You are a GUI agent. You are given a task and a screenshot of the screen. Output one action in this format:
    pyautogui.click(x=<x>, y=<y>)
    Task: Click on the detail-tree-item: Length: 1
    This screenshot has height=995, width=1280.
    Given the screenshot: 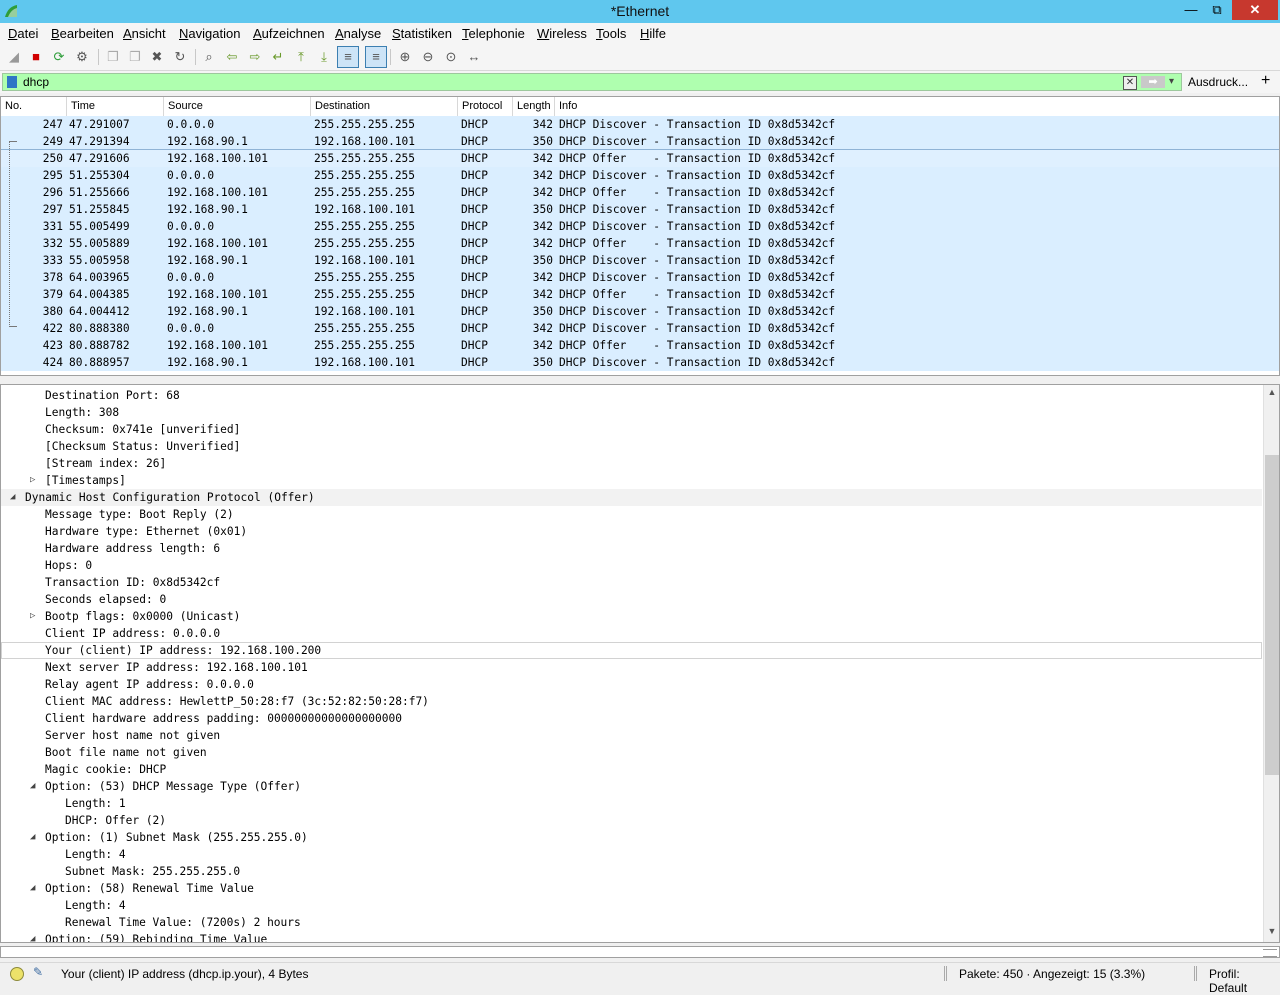 What is the action you would take?
    pyautogui.click(x=631, y=803)
    